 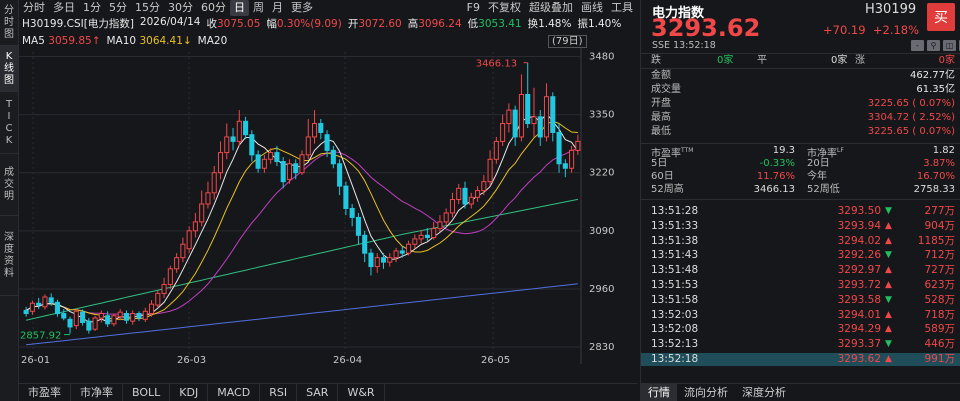 What do you see at coordinates (234, 392) in the screenshot?
I see `indicator-tab-4: MACD` at bounding box center [234, 392].